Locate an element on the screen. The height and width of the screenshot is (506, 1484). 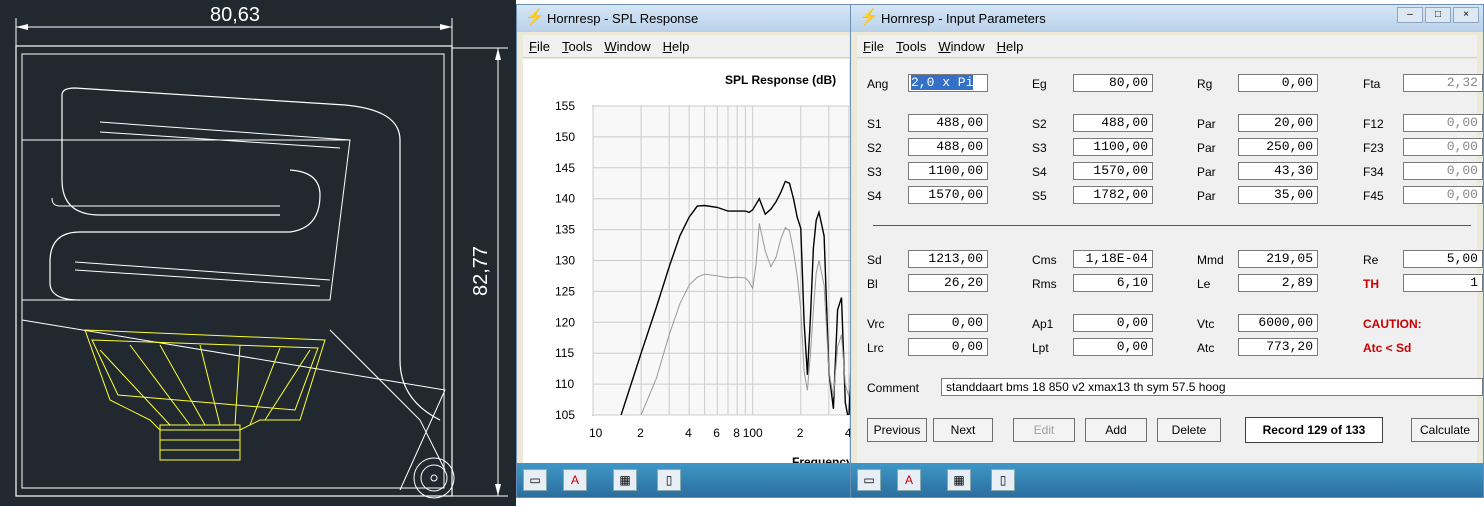
le-field: 2,89 is located at coordinates (1278, 283).